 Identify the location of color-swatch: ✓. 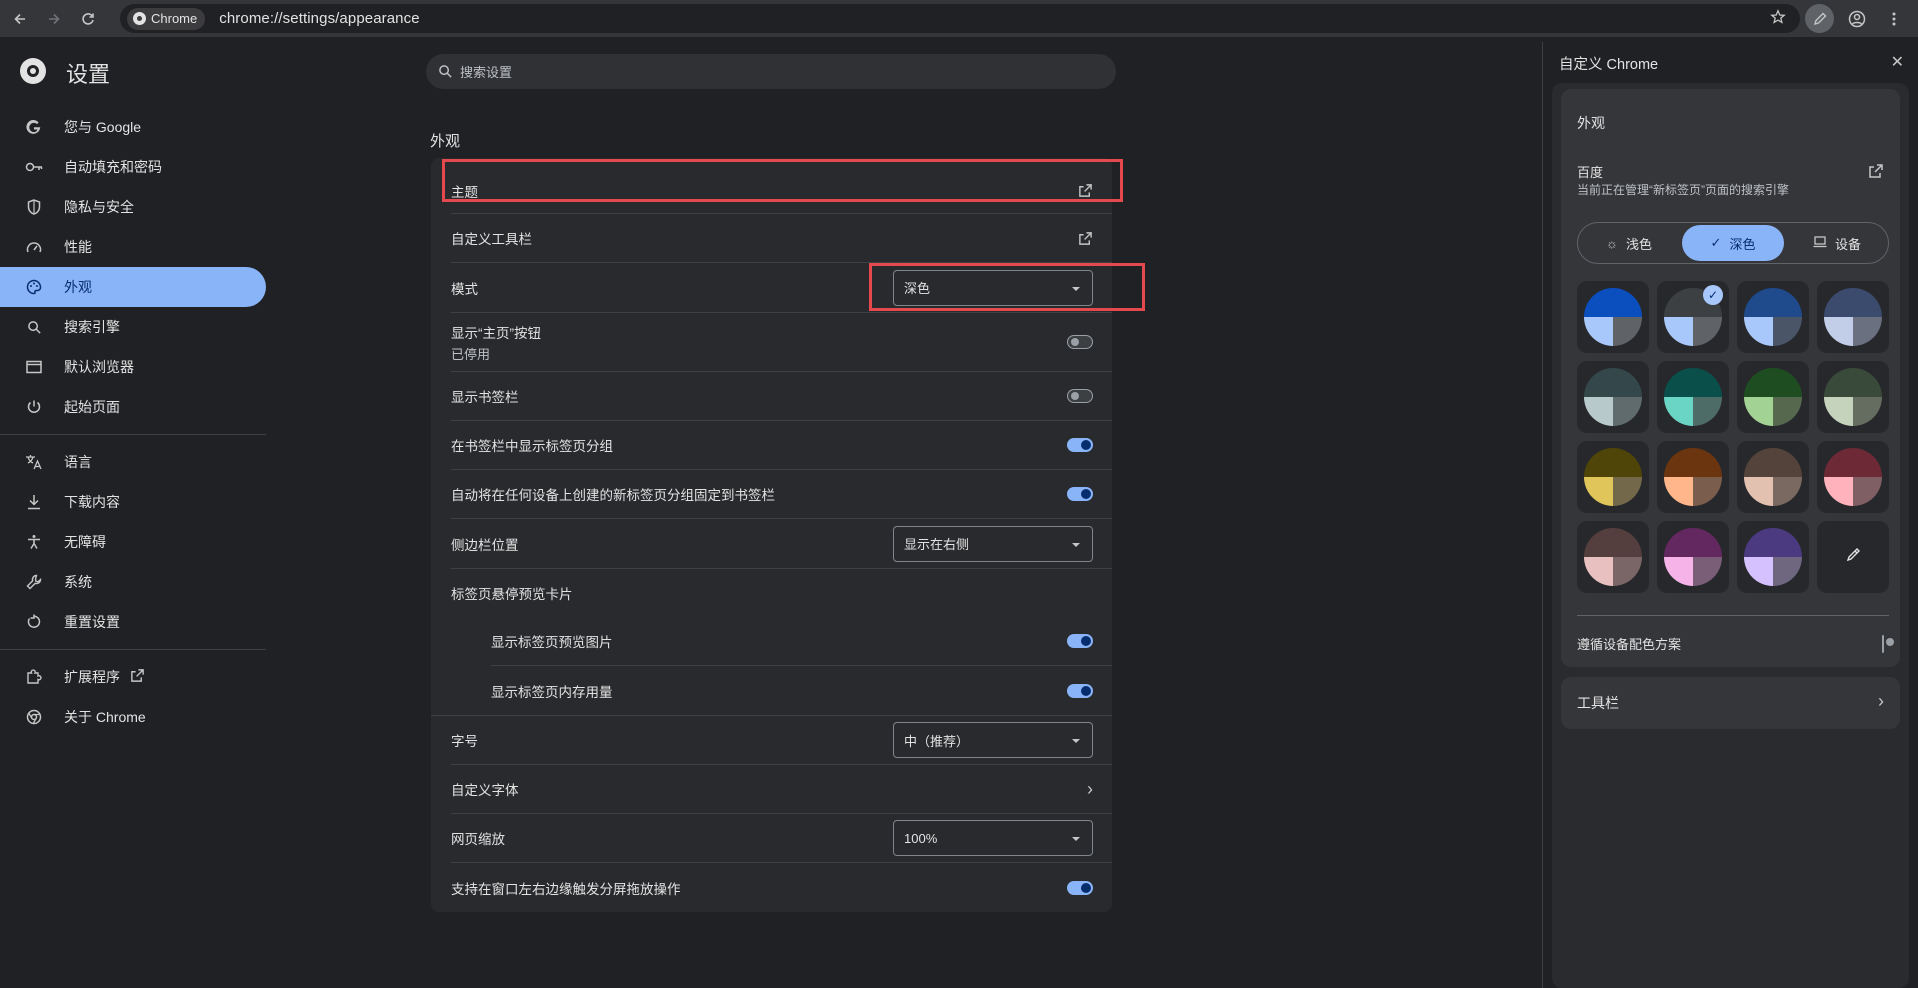
(1693, 317).